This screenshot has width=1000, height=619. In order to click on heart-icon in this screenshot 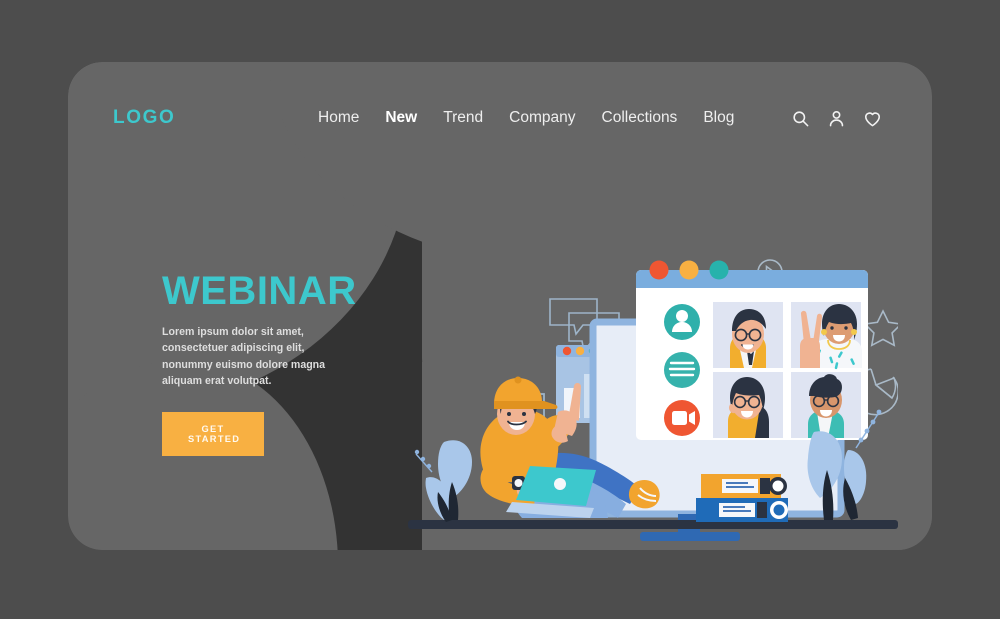, I will do `click(872, 118)`.